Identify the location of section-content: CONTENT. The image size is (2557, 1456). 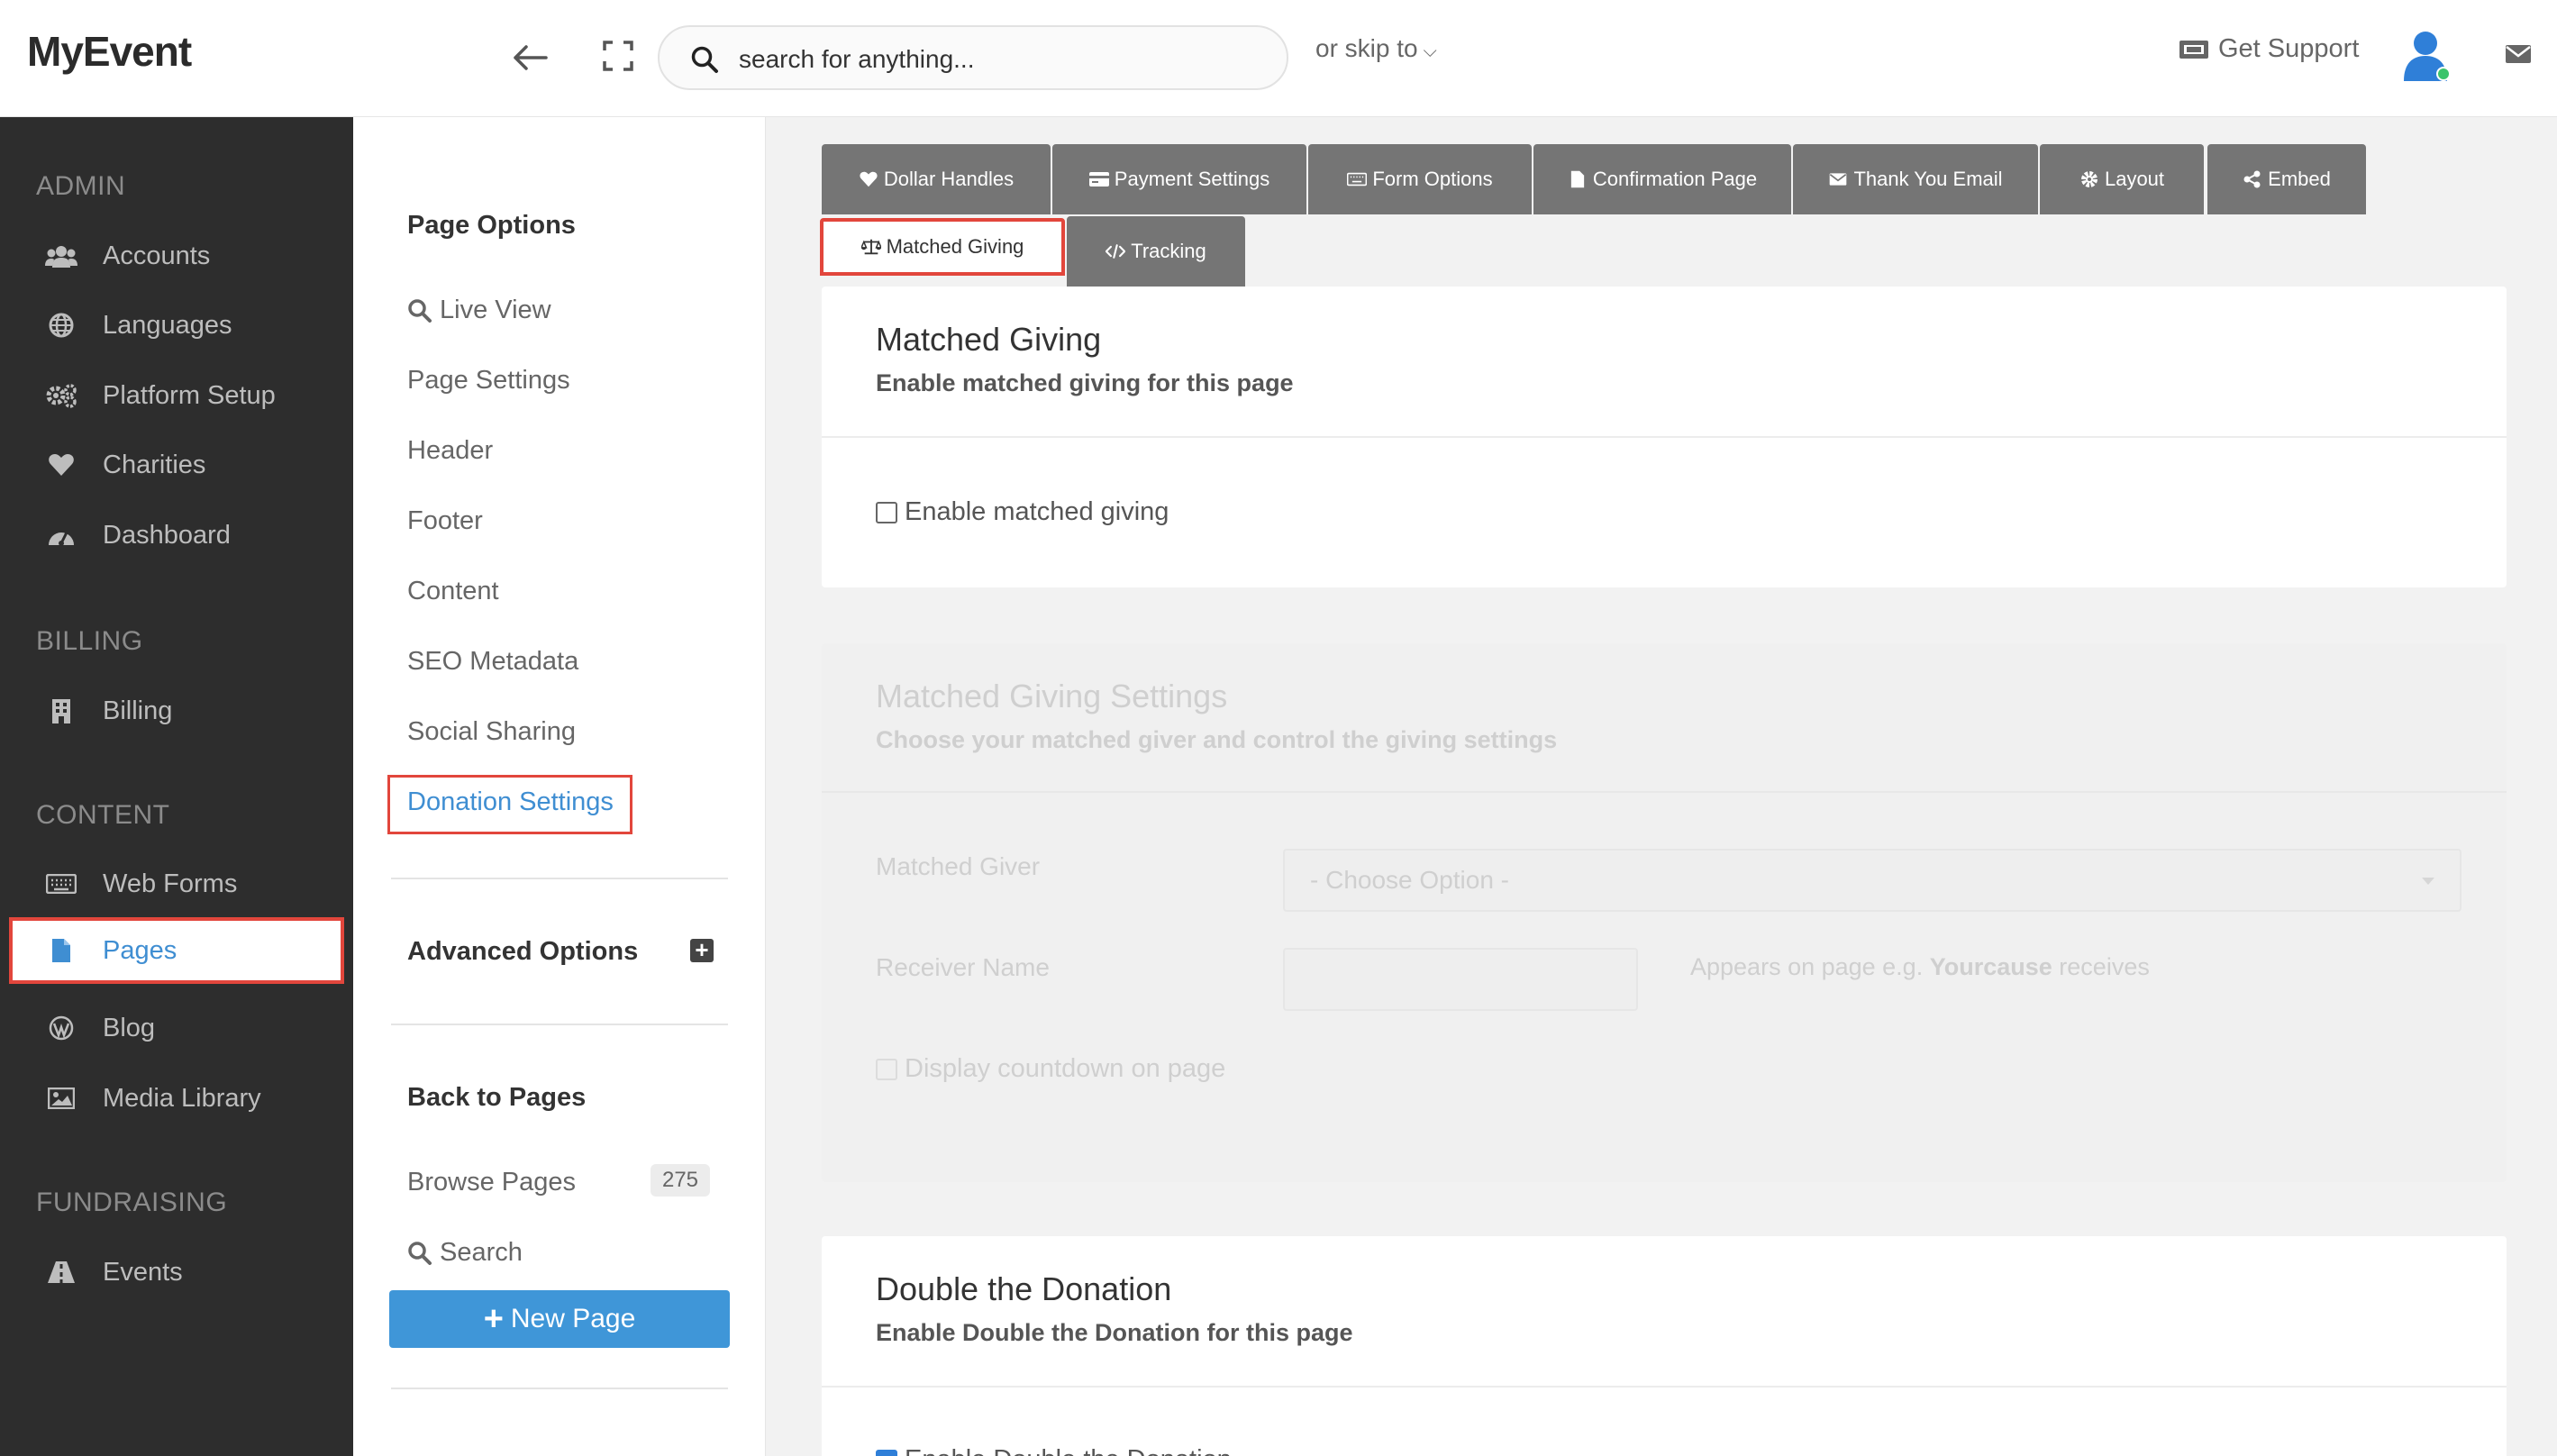
(103, 815).